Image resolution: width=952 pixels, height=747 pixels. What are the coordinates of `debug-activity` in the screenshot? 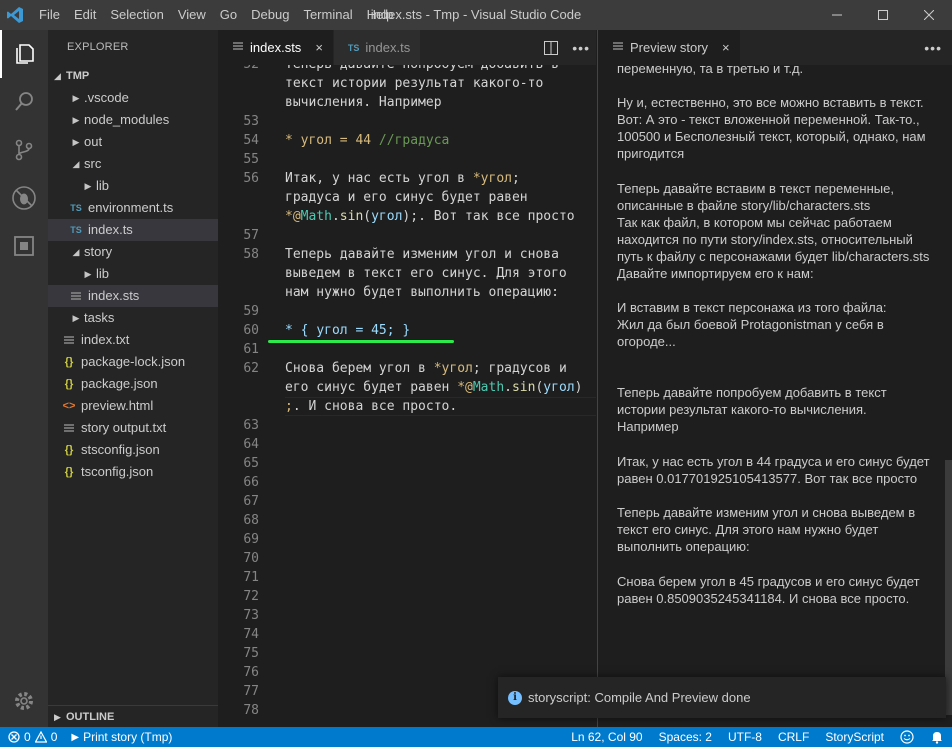 It's located at (24, 198).